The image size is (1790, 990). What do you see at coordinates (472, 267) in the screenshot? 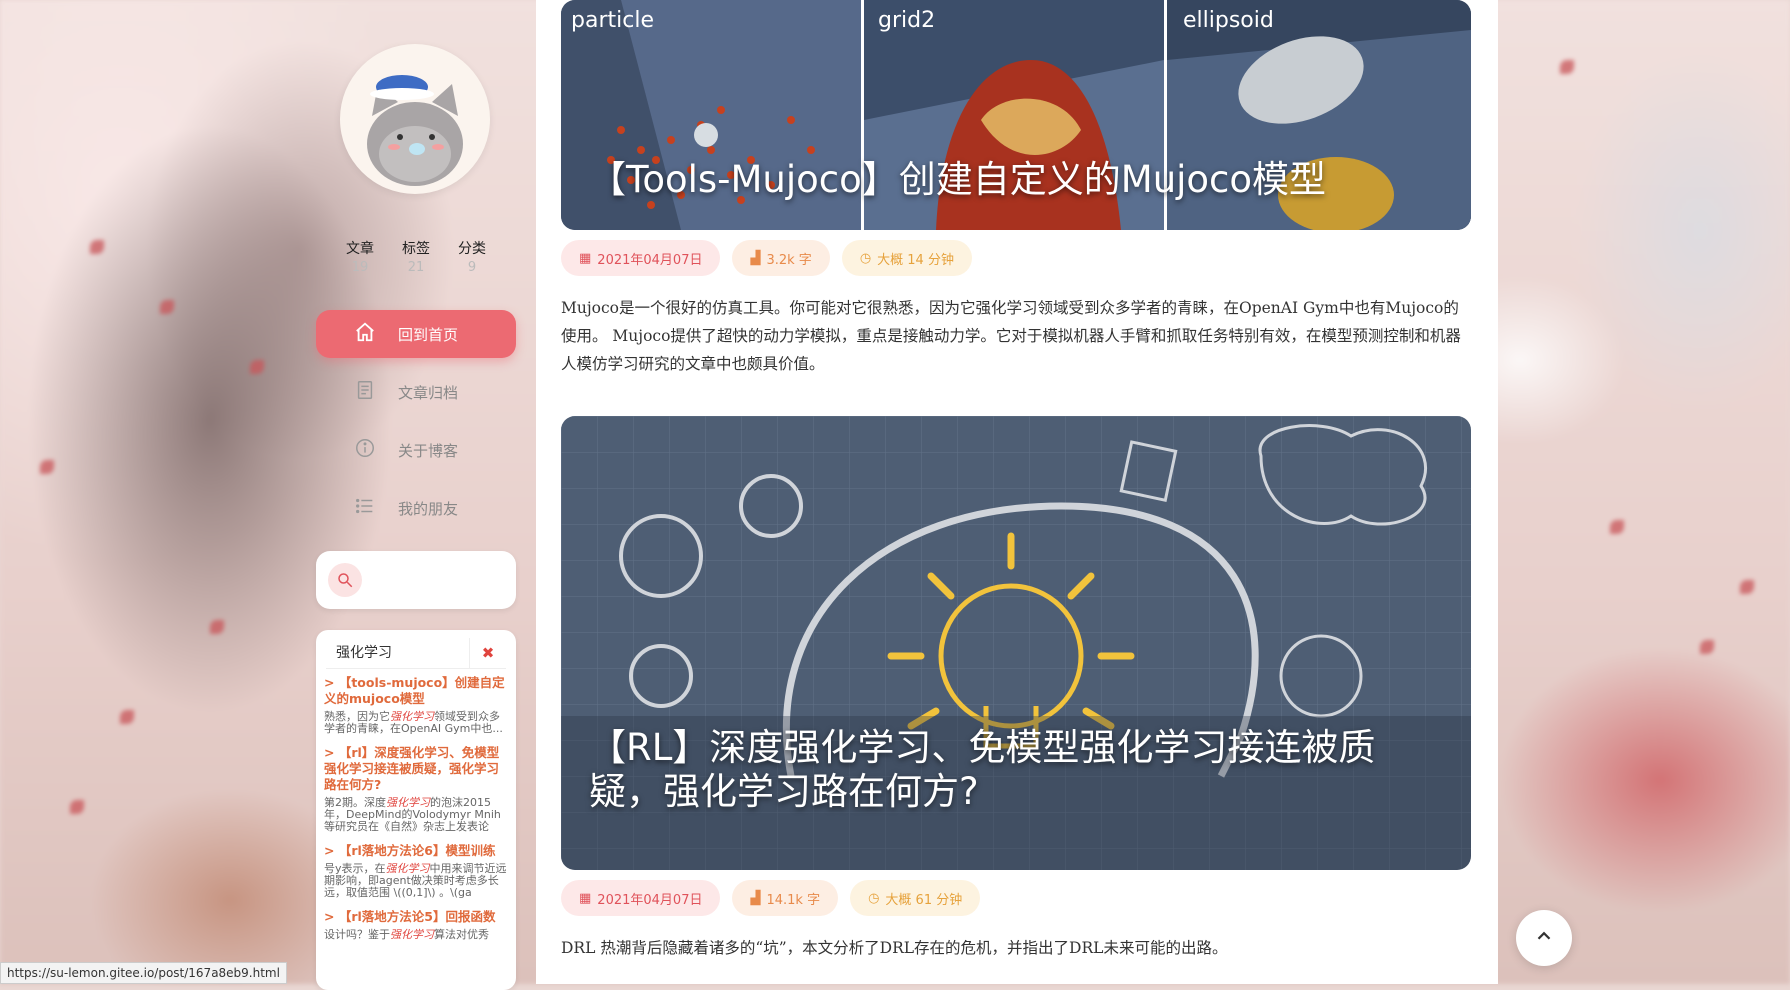
I see `stat-value: 9` at bounding box center [472, 267].